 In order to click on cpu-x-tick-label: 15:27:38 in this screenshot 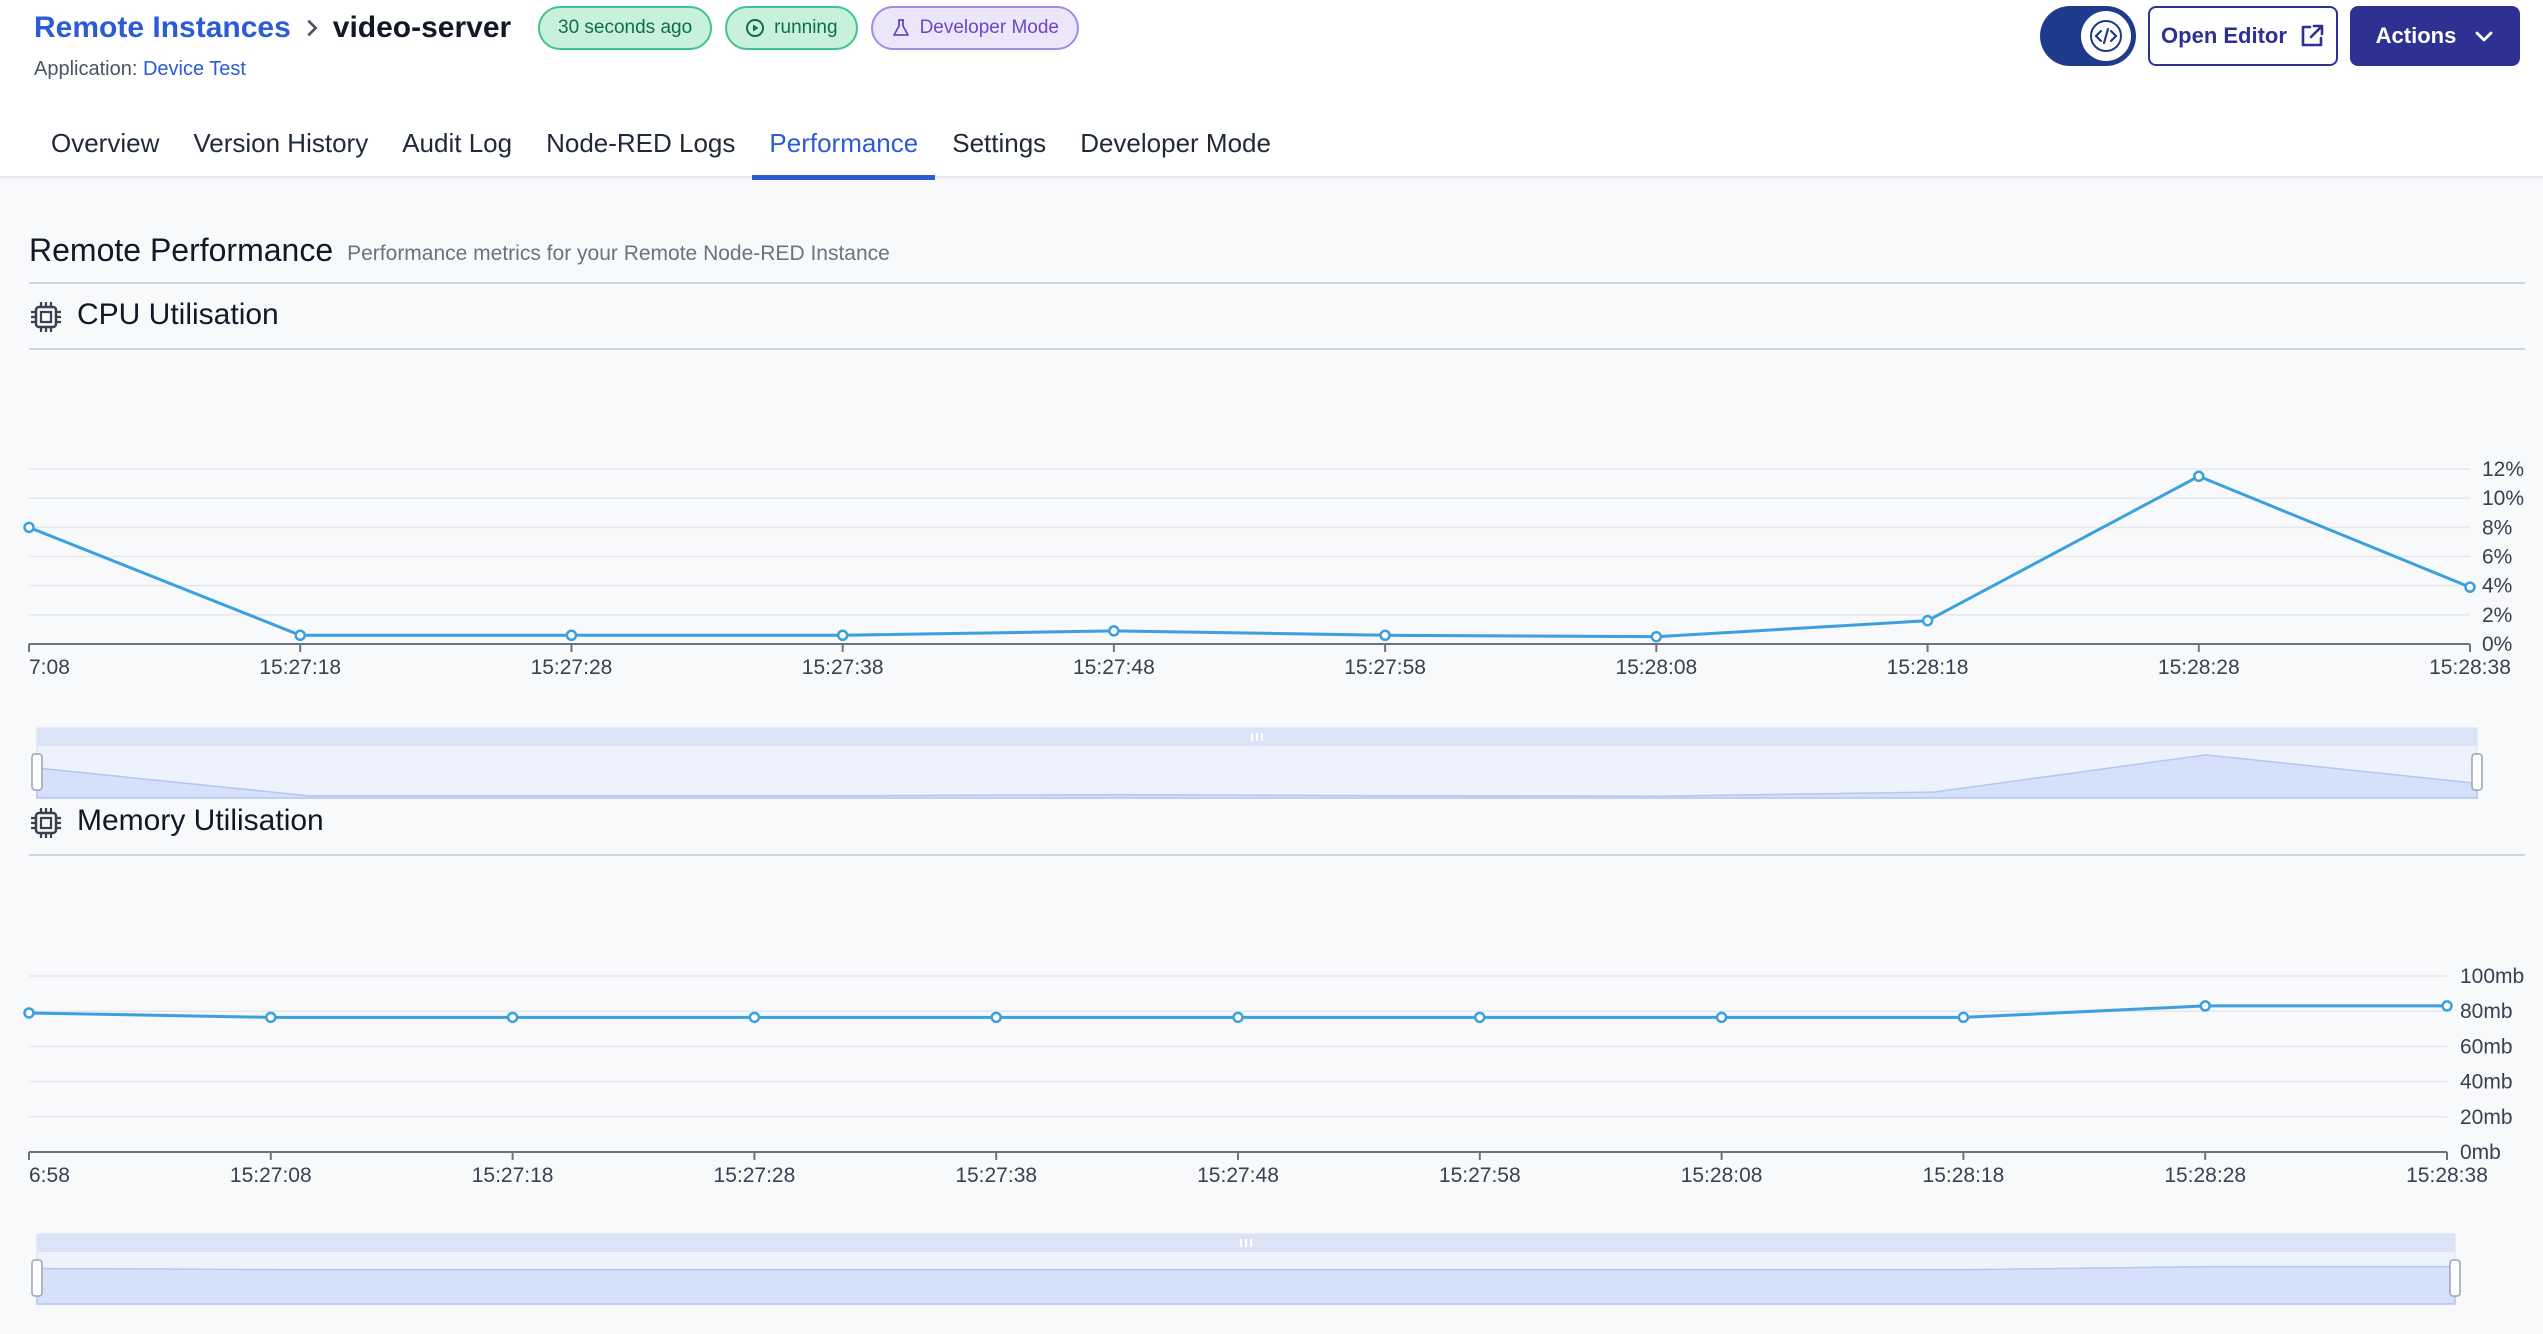, I will do `click(843, 667)`.